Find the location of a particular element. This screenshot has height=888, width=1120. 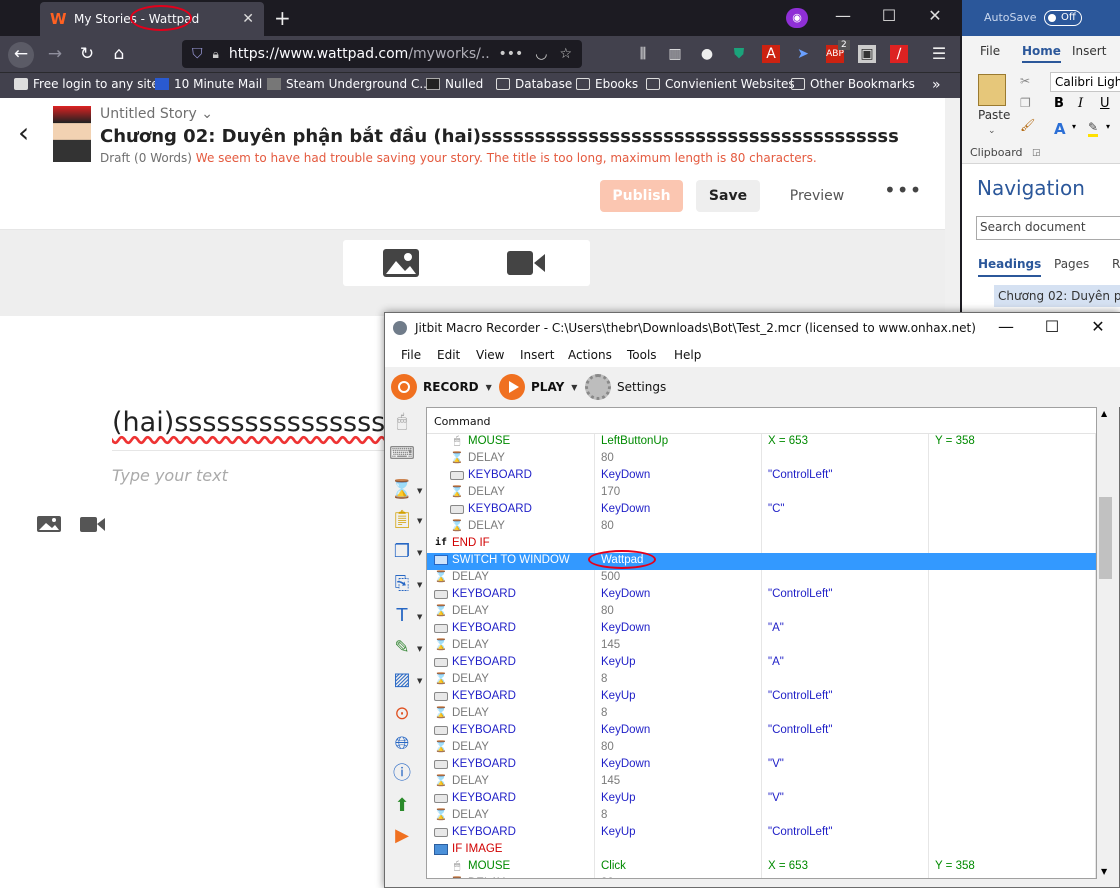

play-button: PLAY ▼ is located at coordinates (538, 387).